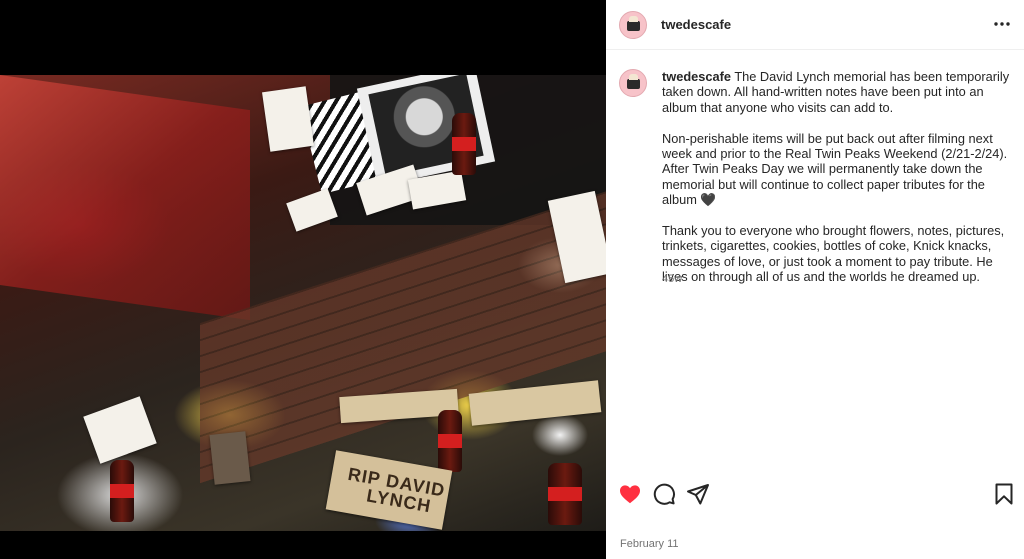 The image size is (1024, 559). What do you see at coordinates (696, 76) in the screenshot?
I see `caption-username: twedescafe` at bounding box center [696, 76].